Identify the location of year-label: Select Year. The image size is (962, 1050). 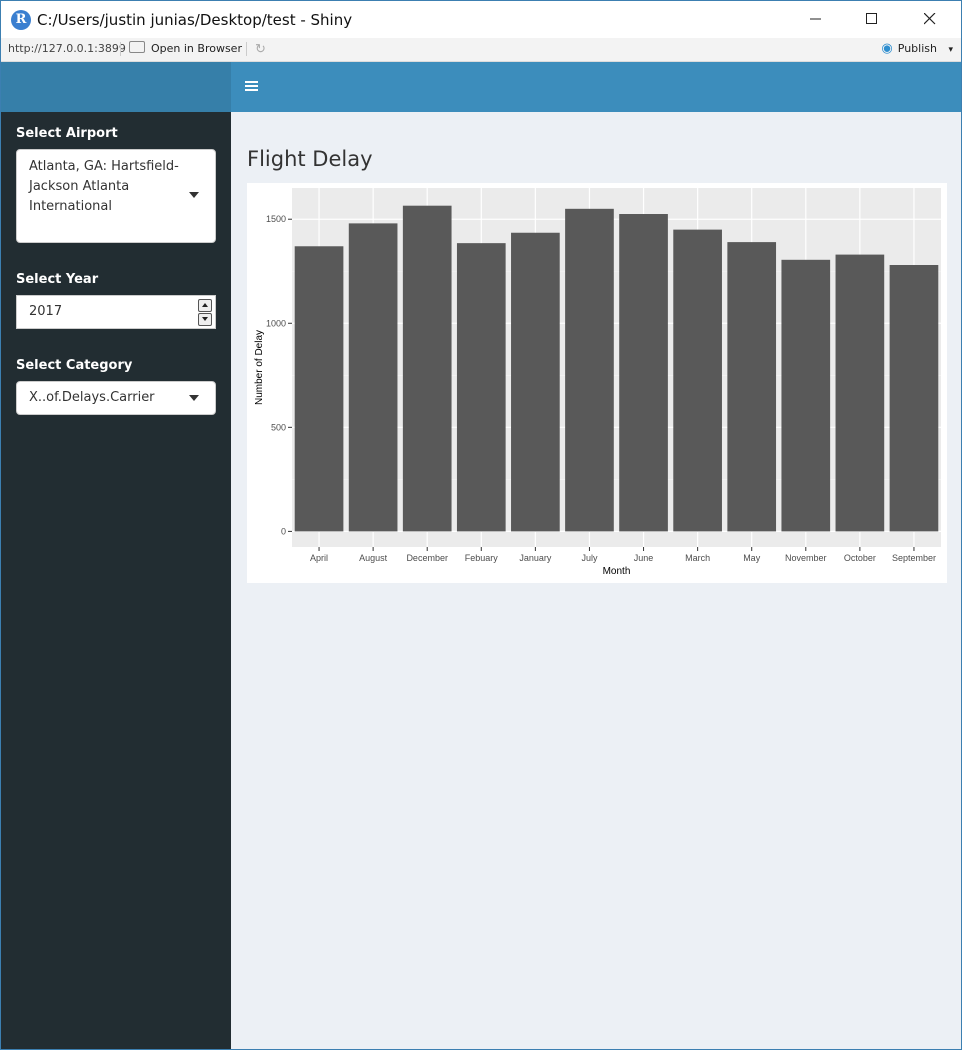
(57, 279).